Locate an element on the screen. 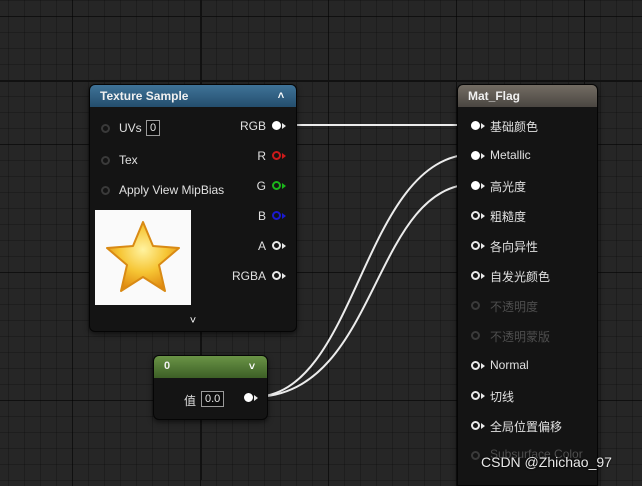 The width and height of the screenshot is (642, 486). normal-arrow-icon is located at coordinates (483, 366).